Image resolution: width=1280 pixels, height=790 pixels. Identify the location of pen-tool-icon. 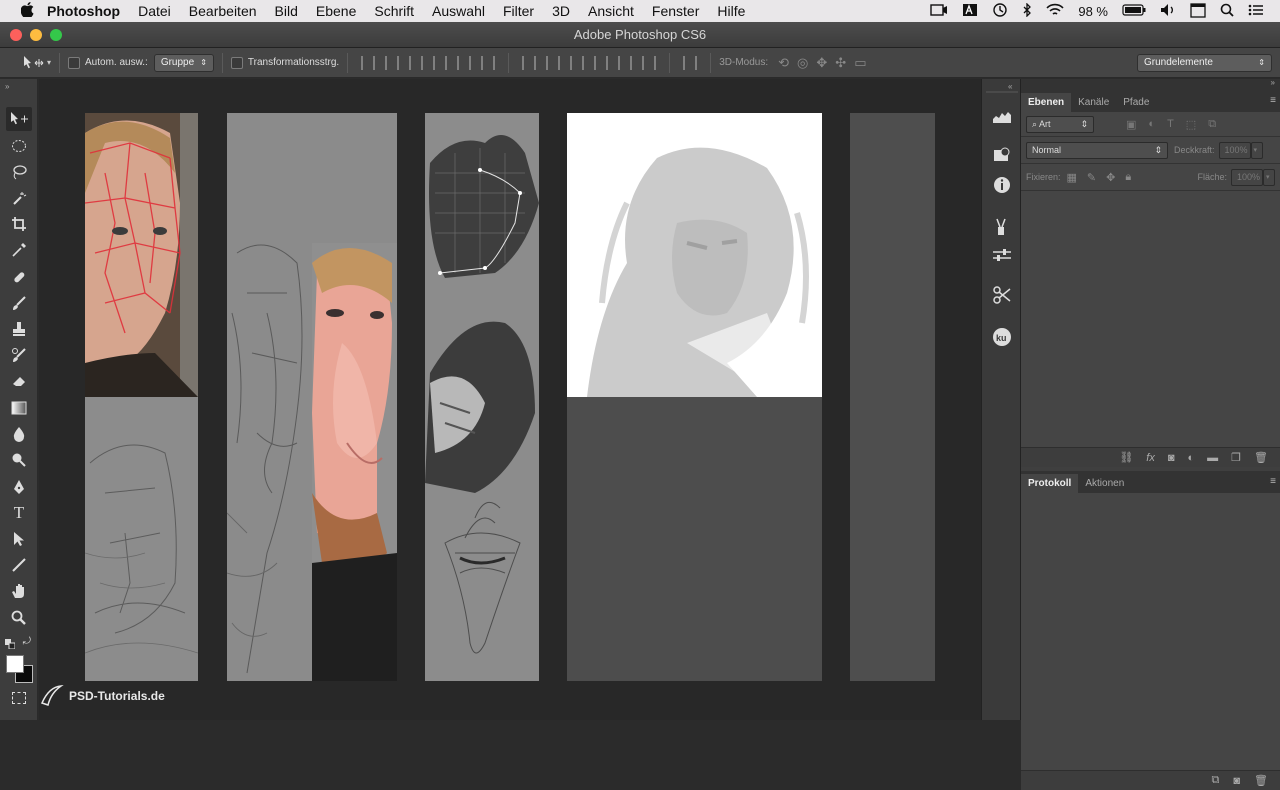
(19, 487).